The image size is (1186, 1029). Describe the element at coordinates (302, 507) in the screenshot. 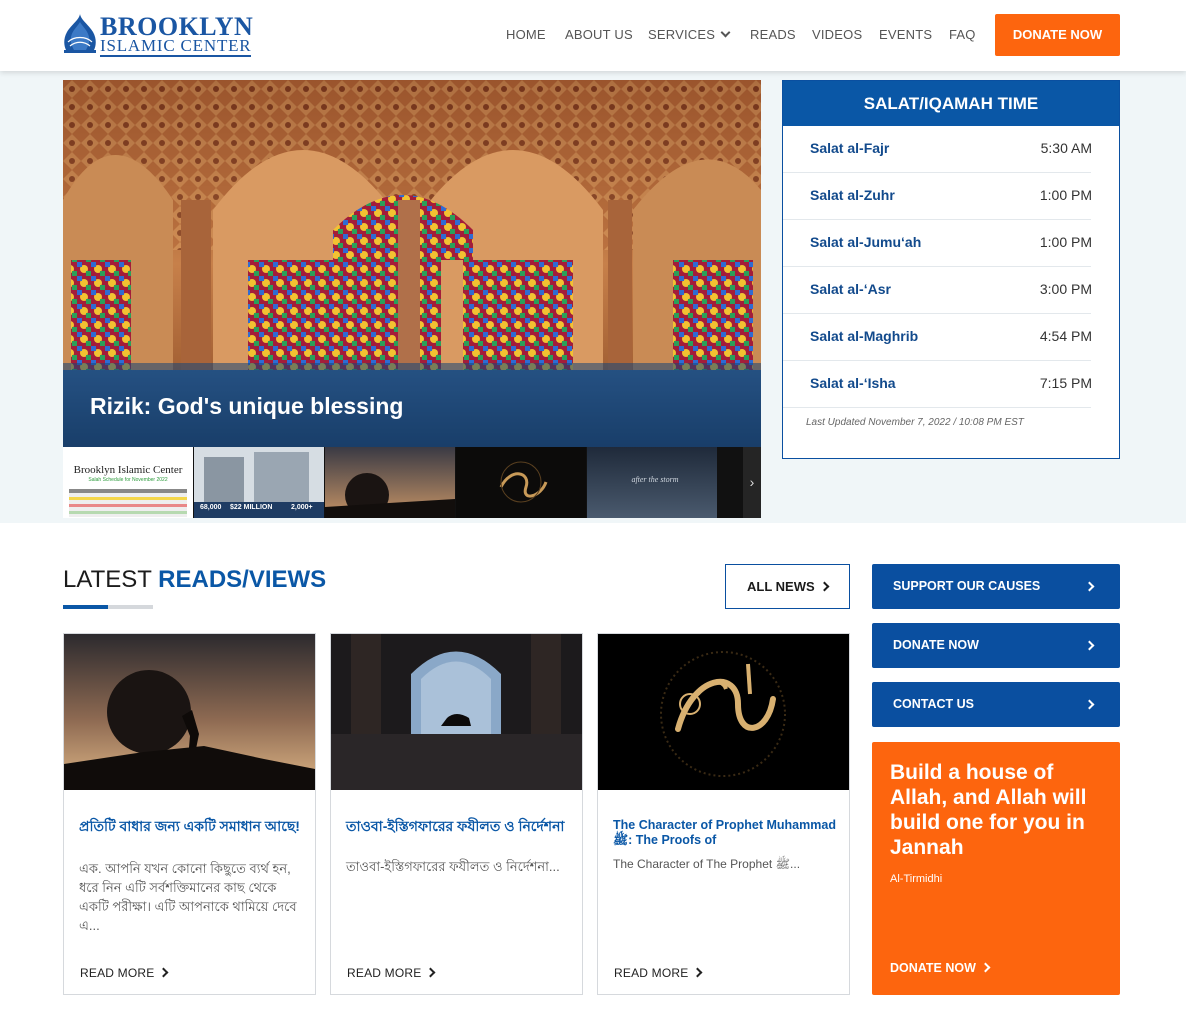

I see `stat-3: 2,000+` at that location.